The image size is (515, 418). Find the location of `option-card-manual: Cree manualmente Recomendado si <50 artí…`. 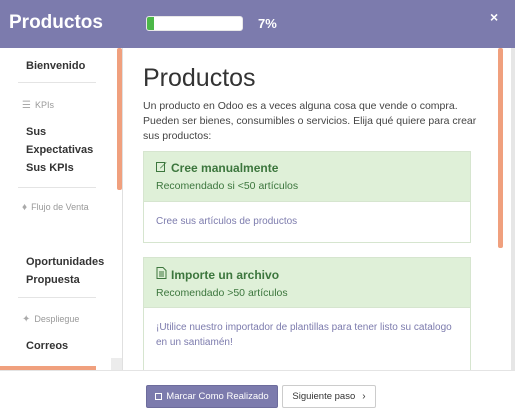

option-card-manual: Cree manualmente Recomendado si <50 artí… is located at coordinates (307, 197).